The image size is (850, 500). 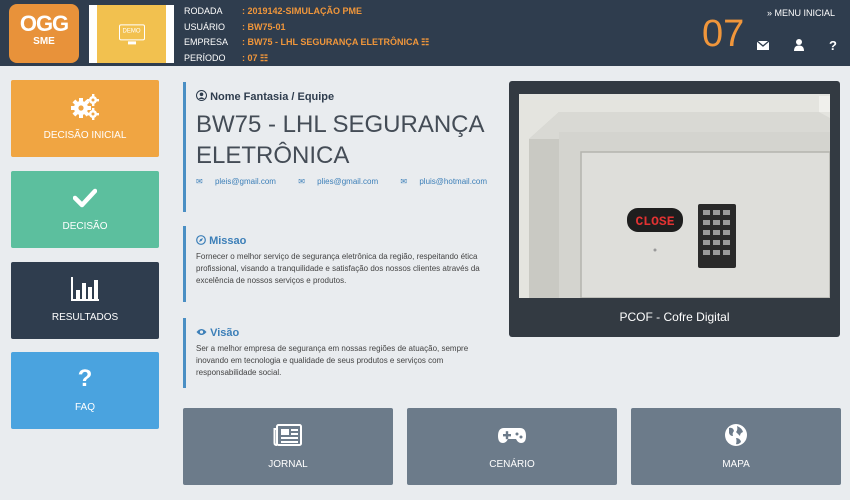 What do you see at coordinates (341, 241) in the screenshot?
I see `missao-heading: Missao` at bounding box center [341, 241].